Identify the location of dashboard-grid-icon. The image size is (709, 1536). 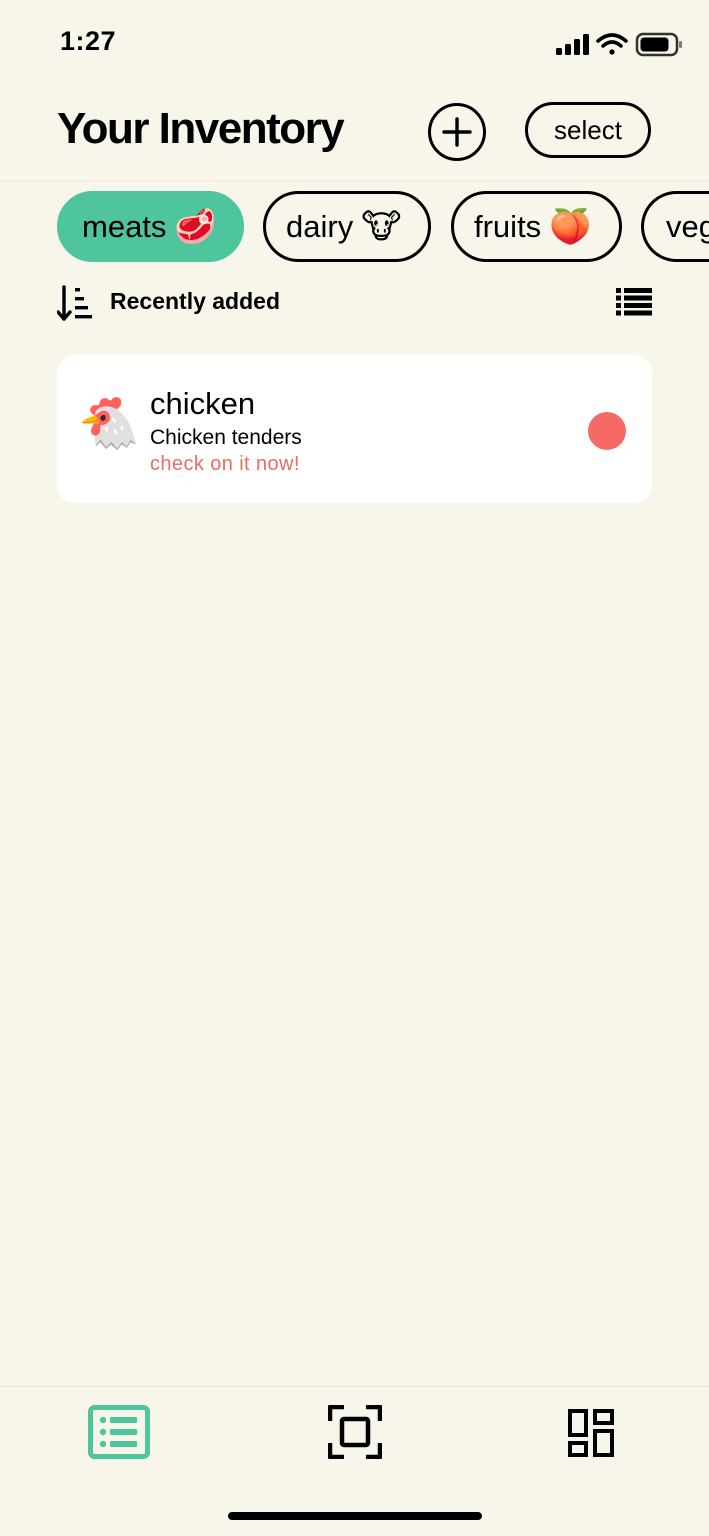
(591, 1433).